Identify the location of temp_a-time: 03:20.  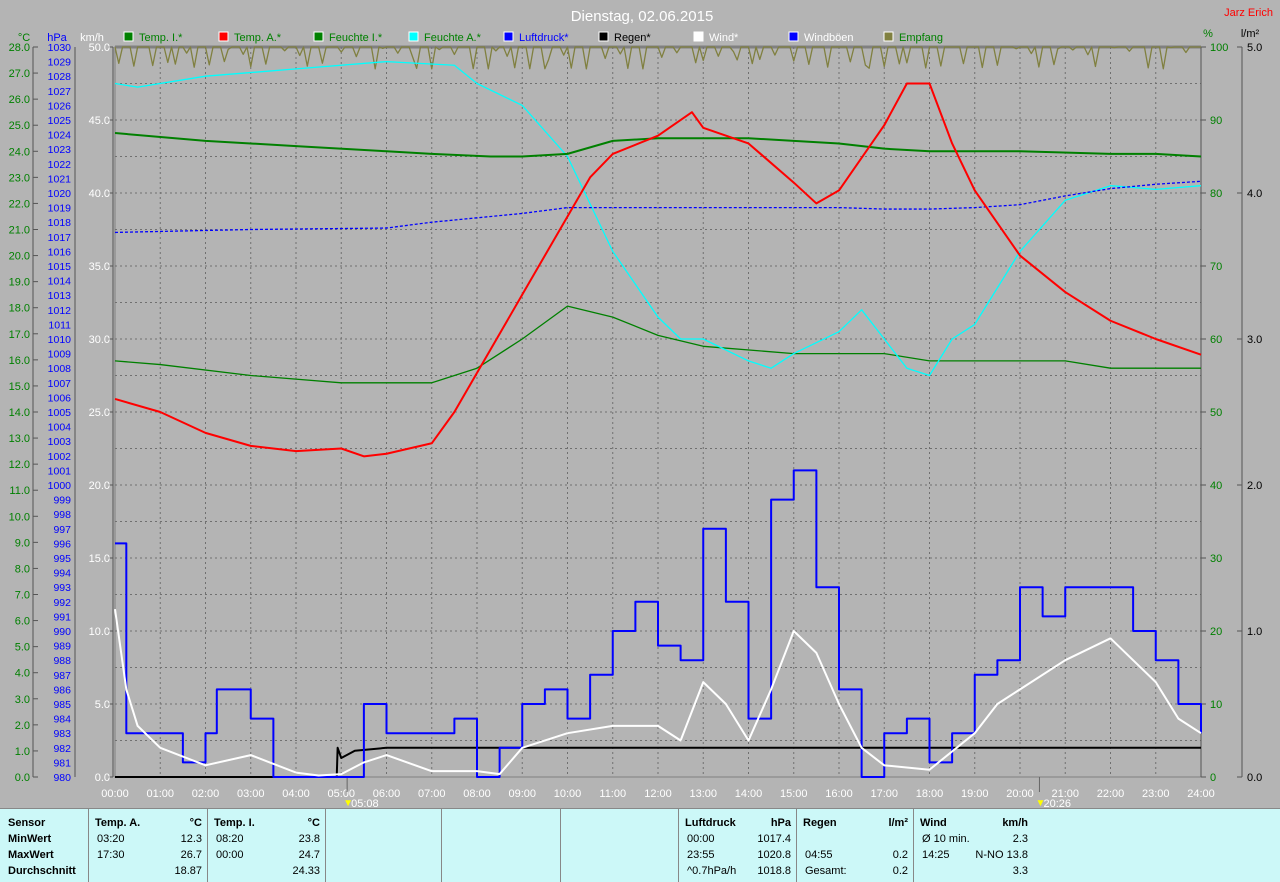
(111, 839).